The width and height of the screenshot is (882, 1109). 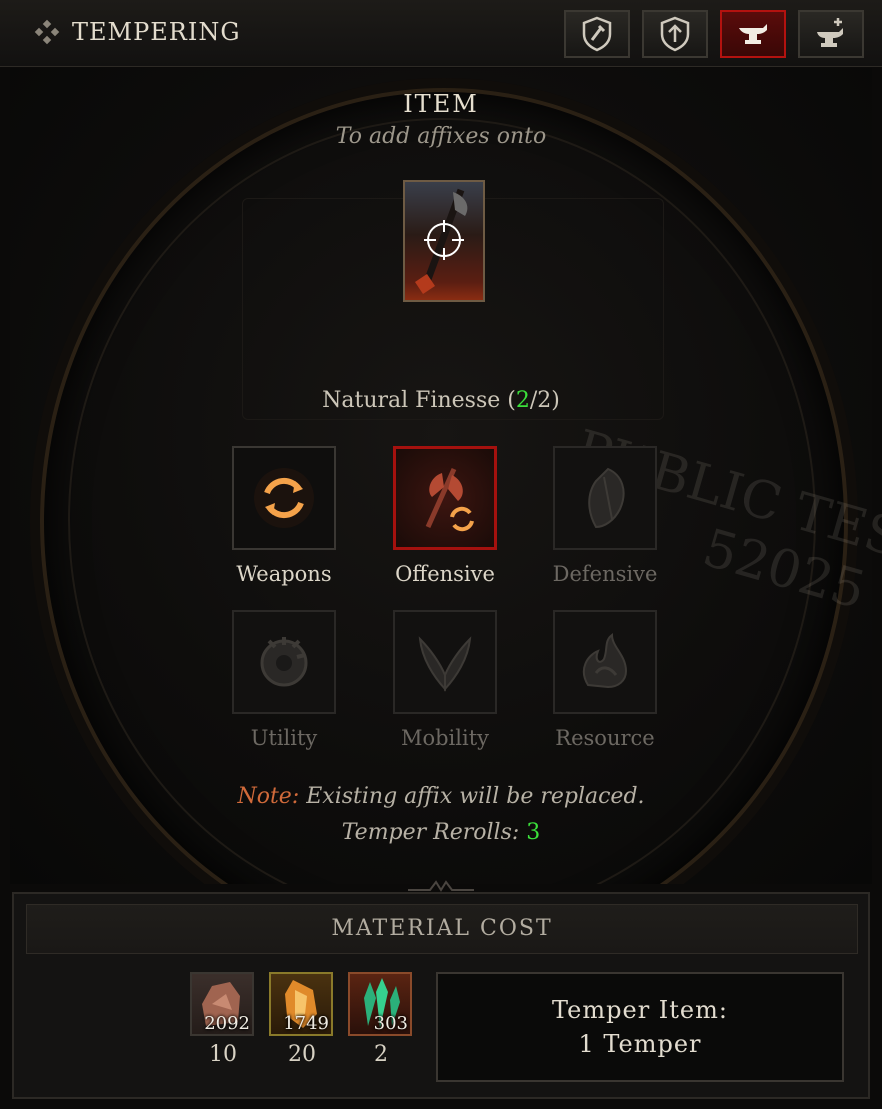 I want to click on material-cost-title: MATERIAL COST, so click(x=442, y=929).